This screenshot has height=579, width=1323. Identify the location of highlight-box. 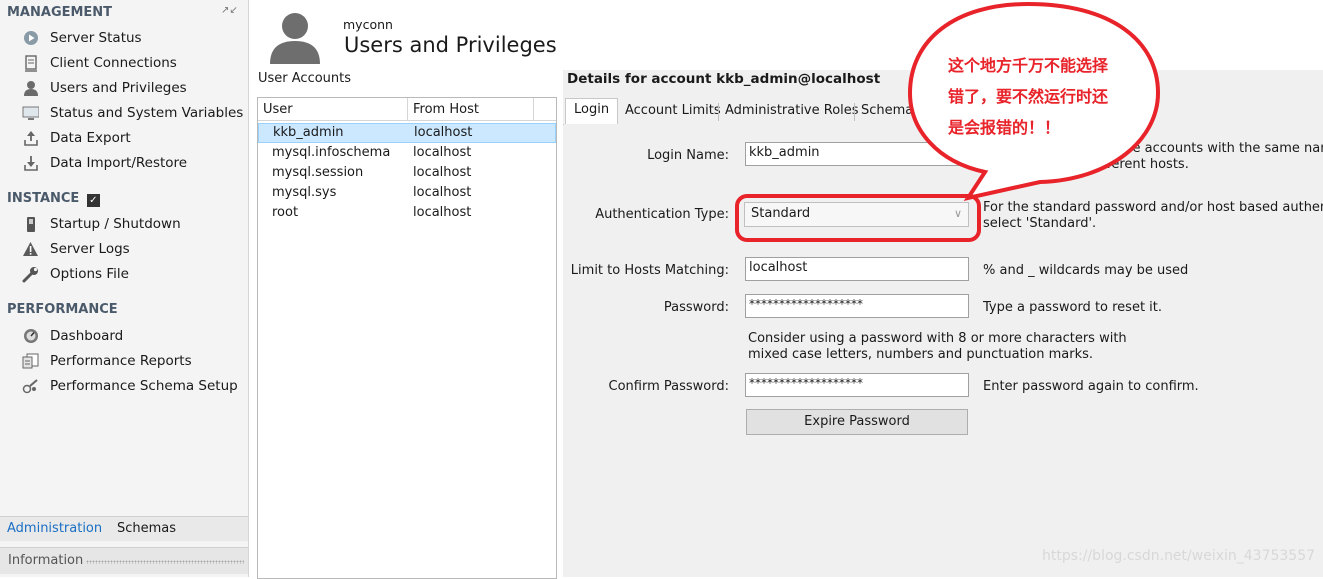
(858, 218).